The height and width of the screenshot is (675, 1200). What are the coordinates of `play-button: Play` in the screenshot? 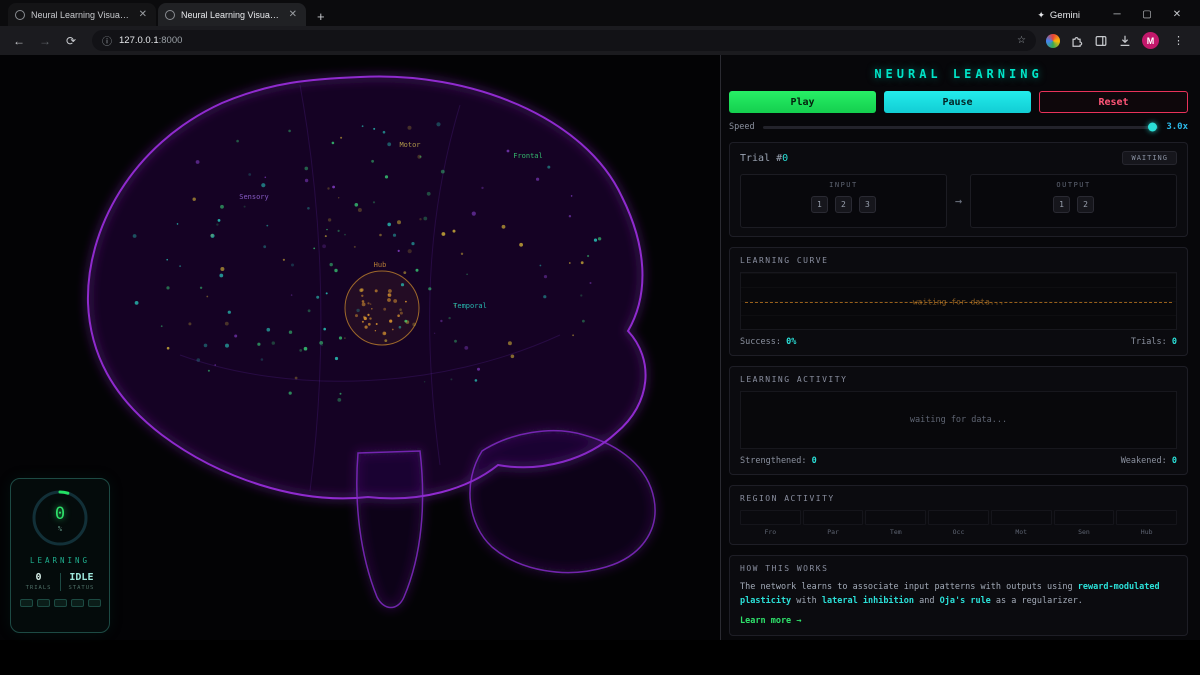 It's located at (802, 102).